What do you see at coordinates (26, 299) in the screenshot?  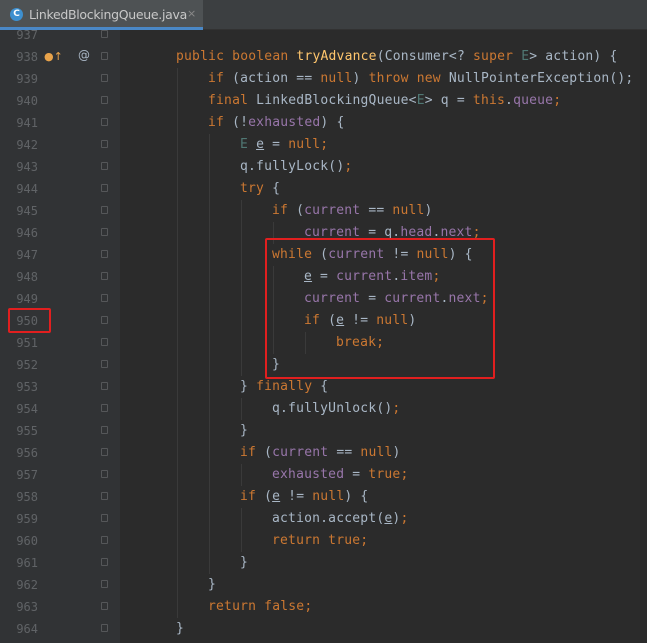 I see `line-number: 949` at bounding box center [26, 299].